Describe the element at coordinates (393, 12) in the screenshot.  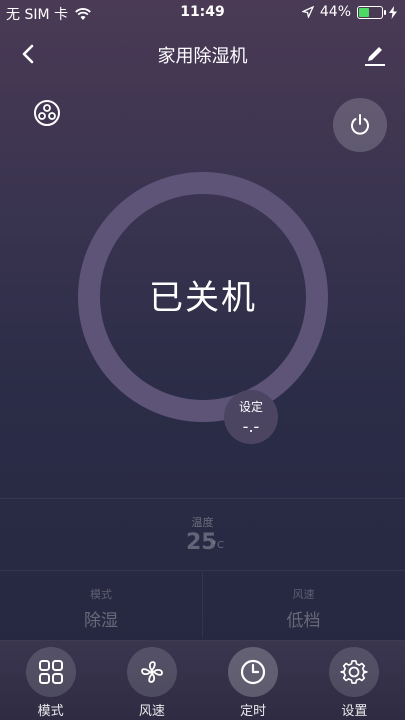
I see `charging-bolt-icon` at that location.